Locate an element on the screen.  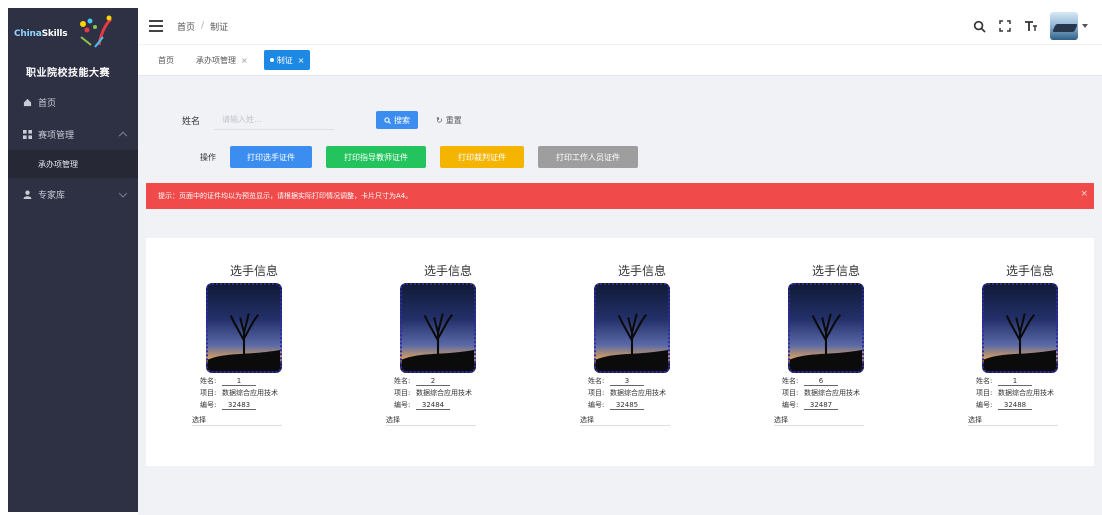
font-size-icon is located at coordinates (1031, 26).